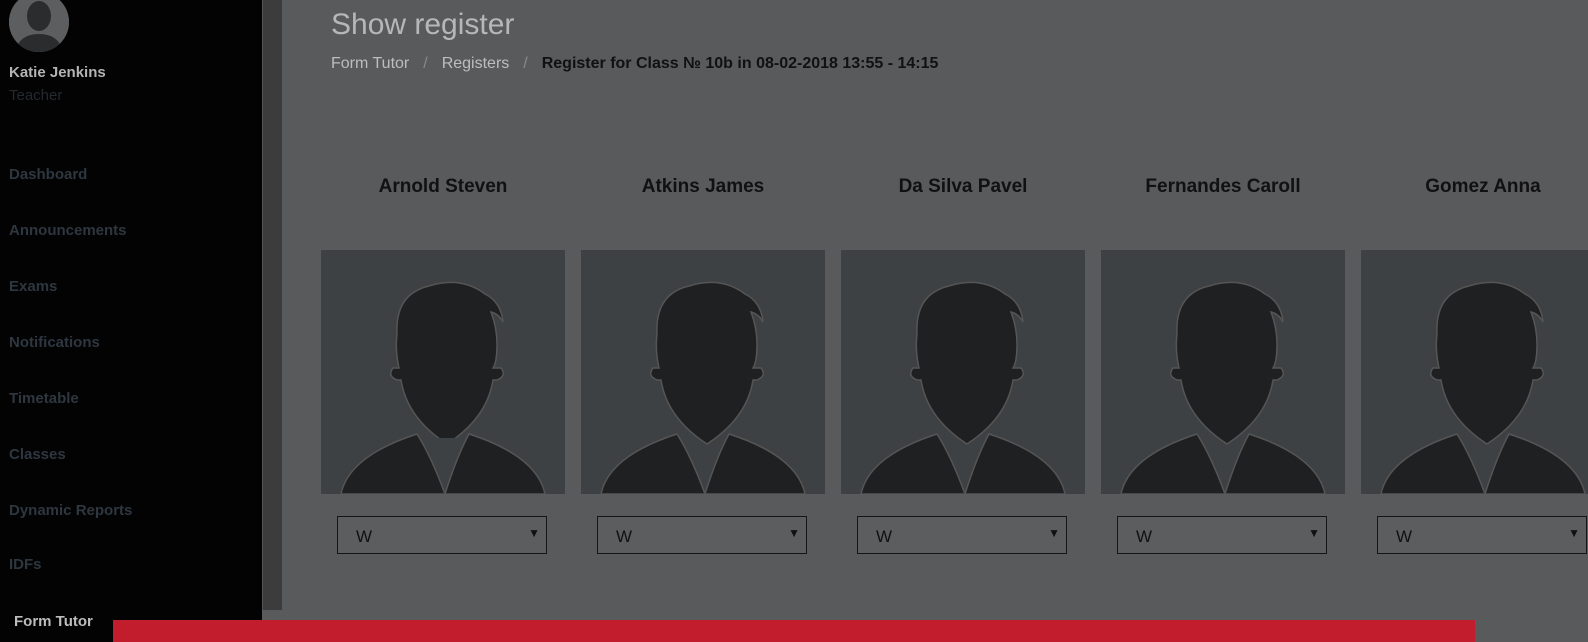 The width and height of the screenshot is (1588, 642). I want to click on sidebar-scrollbar, so click(272, 305).